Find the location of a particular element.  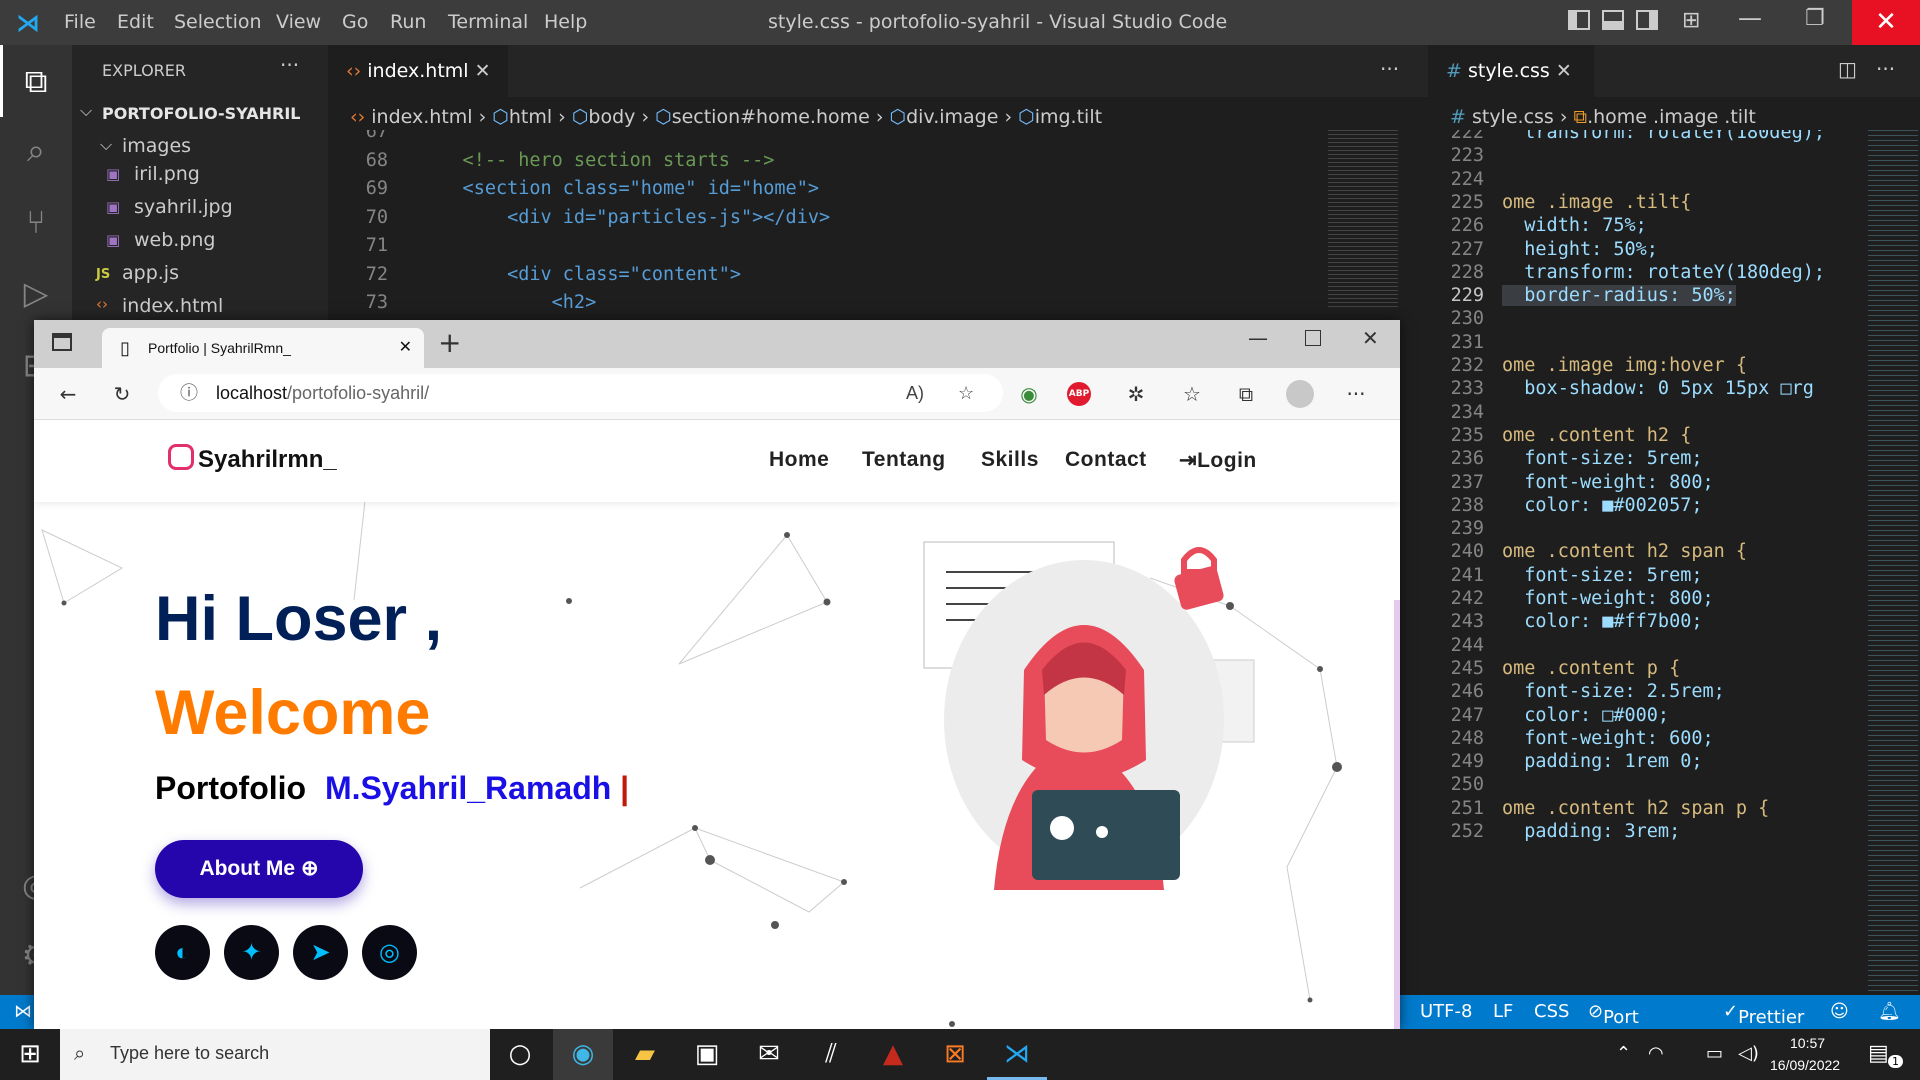

menu-file: File is located at coordinates (80, 22).